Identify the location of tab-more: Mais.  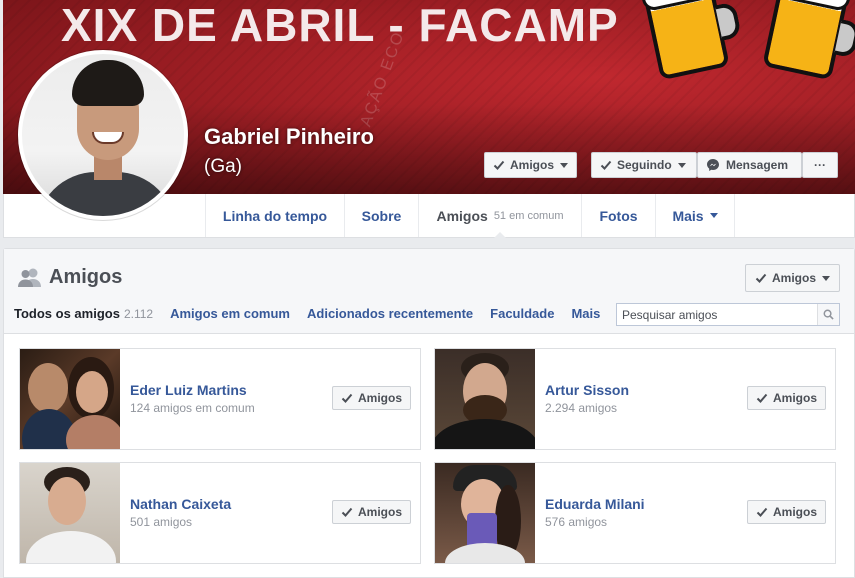
(695, 215).